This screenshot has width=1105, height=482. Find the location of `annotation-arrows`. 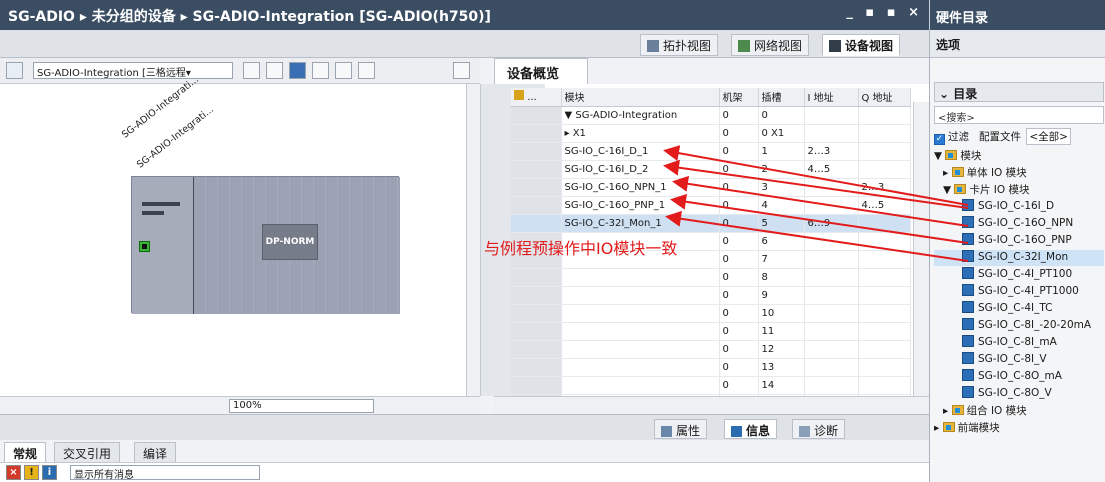

annotation-arrows is located at coordinates (816, 203).